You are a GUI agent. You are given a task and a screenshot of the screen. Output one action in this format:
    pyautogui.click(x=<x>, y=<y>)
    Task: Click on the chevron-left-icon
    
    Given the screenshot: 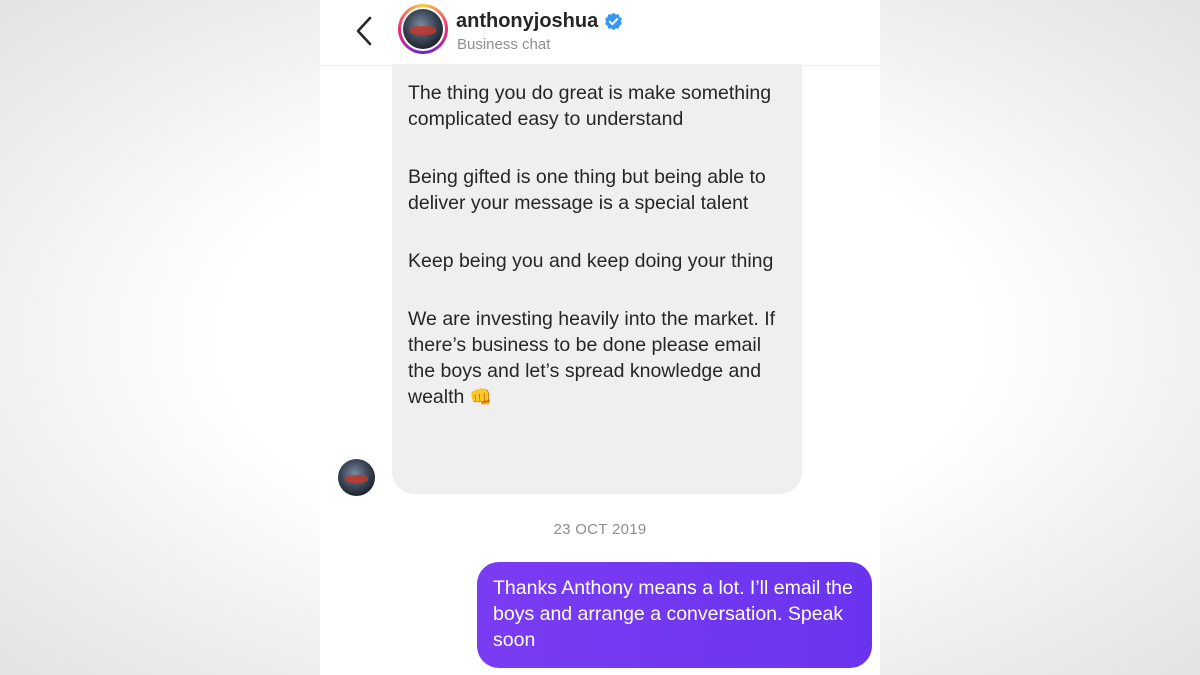 What is the action you would take?
    pyautogui.click(x=364, y=31)
    